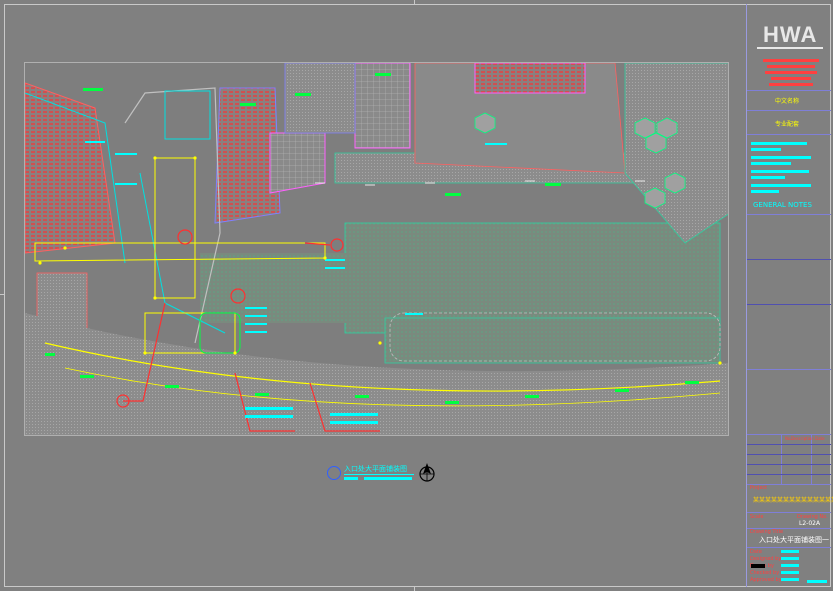  Describe the element at coordinates (787, 124) in the screenshot. I see `subtitle-label: 专业配套` at that location.